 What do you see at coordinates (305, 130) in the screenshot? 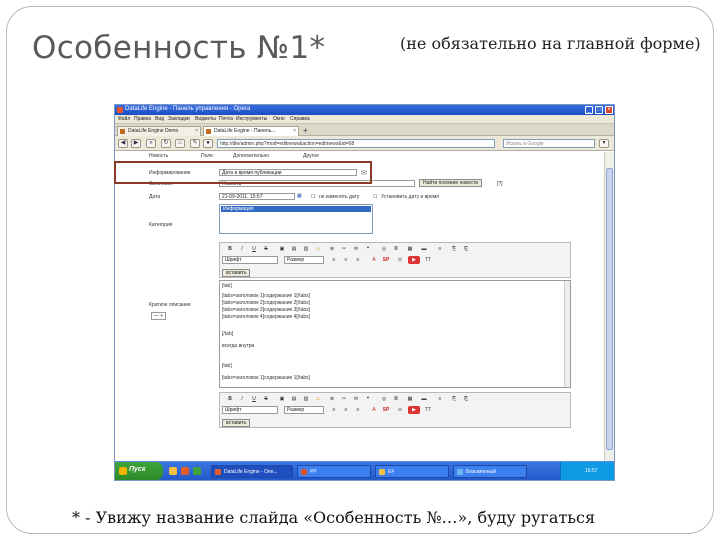
I see `new-tab-icon: +` at bounding box center [305, 130].